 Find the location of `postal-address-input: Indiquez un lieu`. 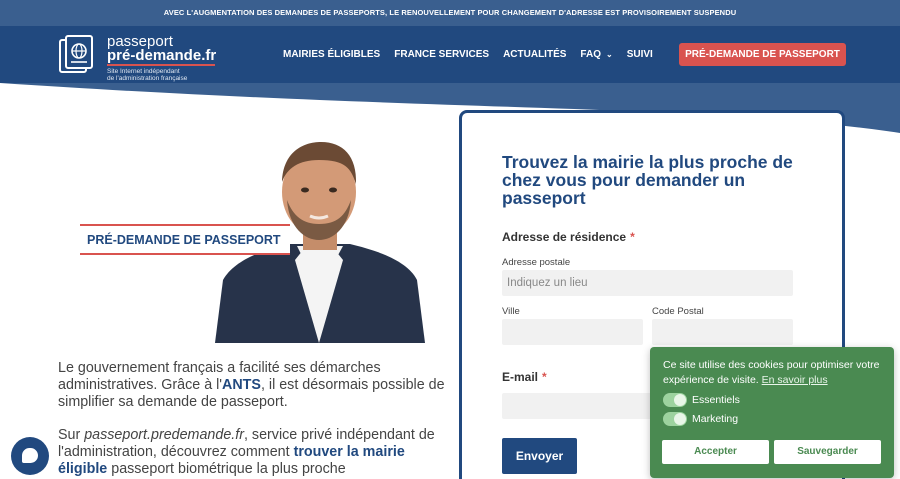

postal-address-input: Indiquez un lieu is located at coordinates (647, 283).